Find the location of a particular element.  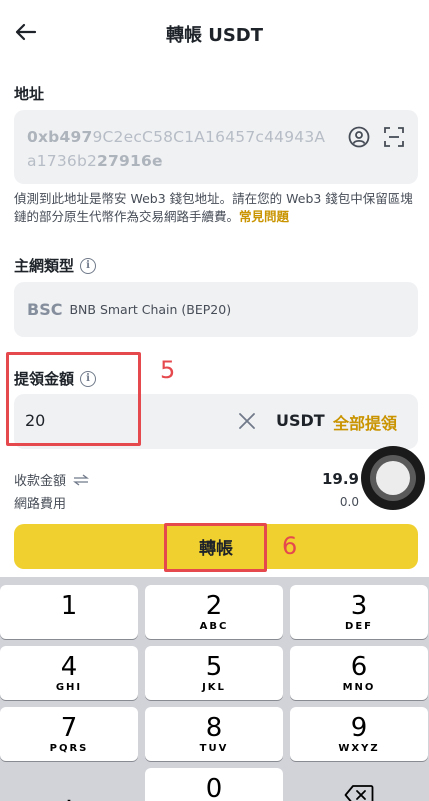

receive-amount-row: 收款金額 is located at coordinates (52, 479).